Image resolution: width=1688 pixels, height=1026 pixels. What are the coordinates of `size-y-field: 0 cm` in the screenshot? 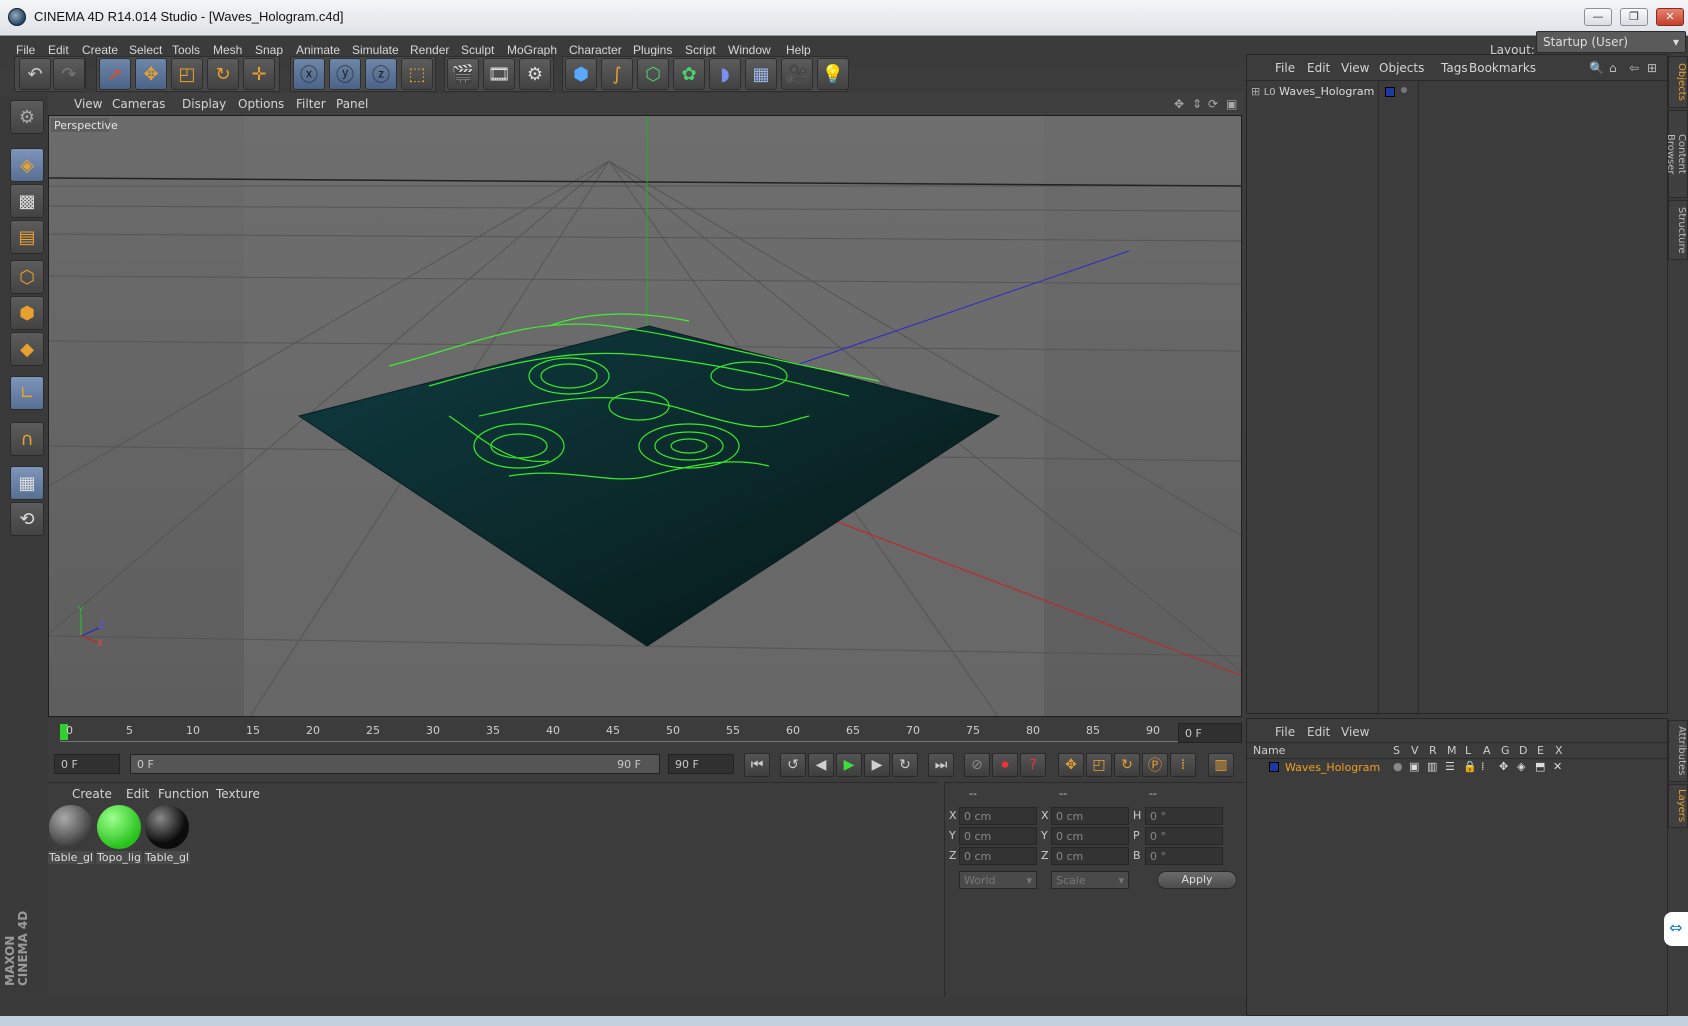 It's located at (1090, 836).